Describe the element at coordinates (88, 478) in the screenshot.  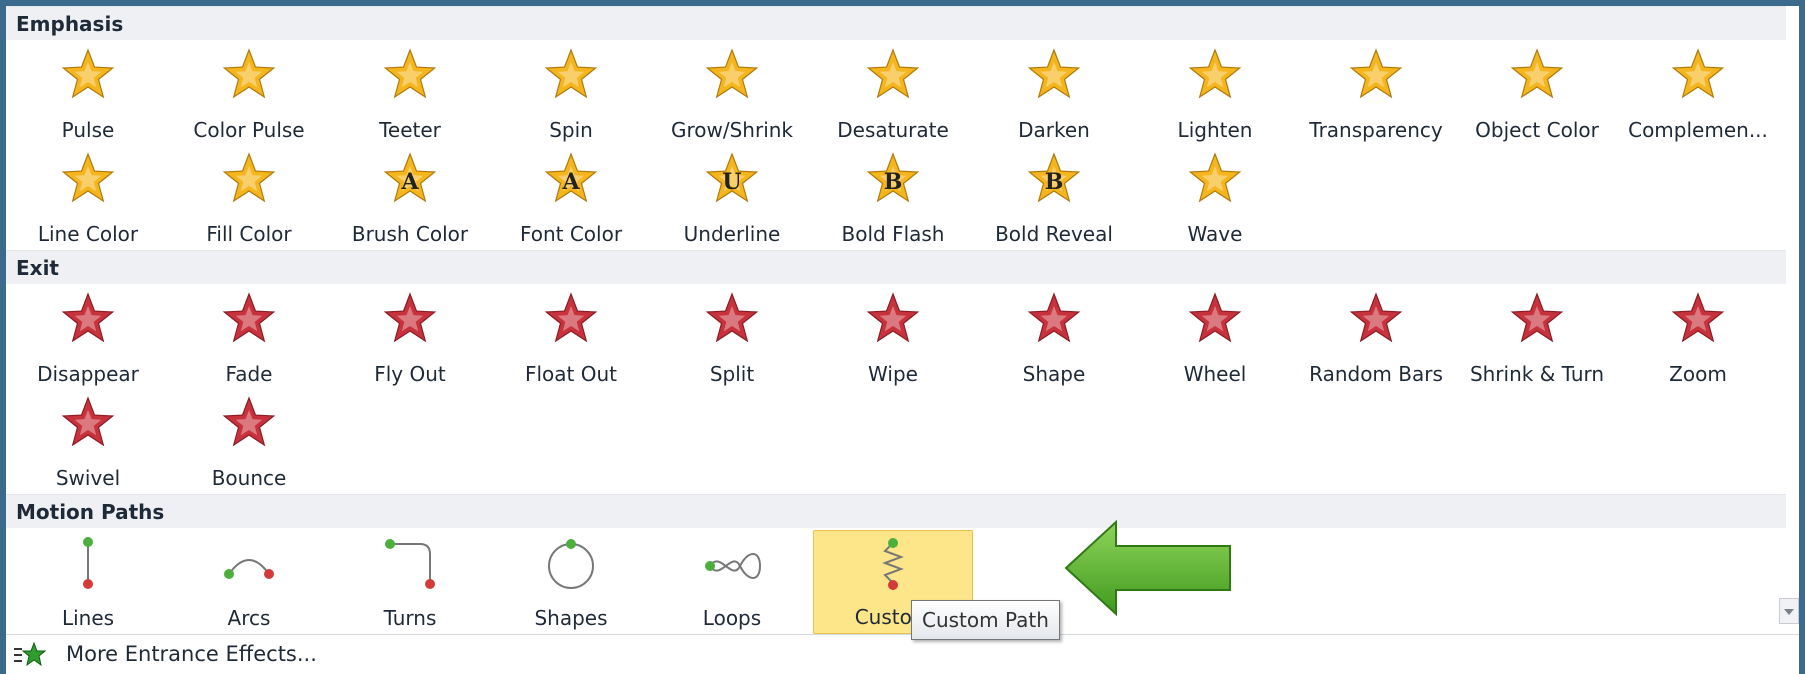
I see `effect-label: Swivel` at that location.